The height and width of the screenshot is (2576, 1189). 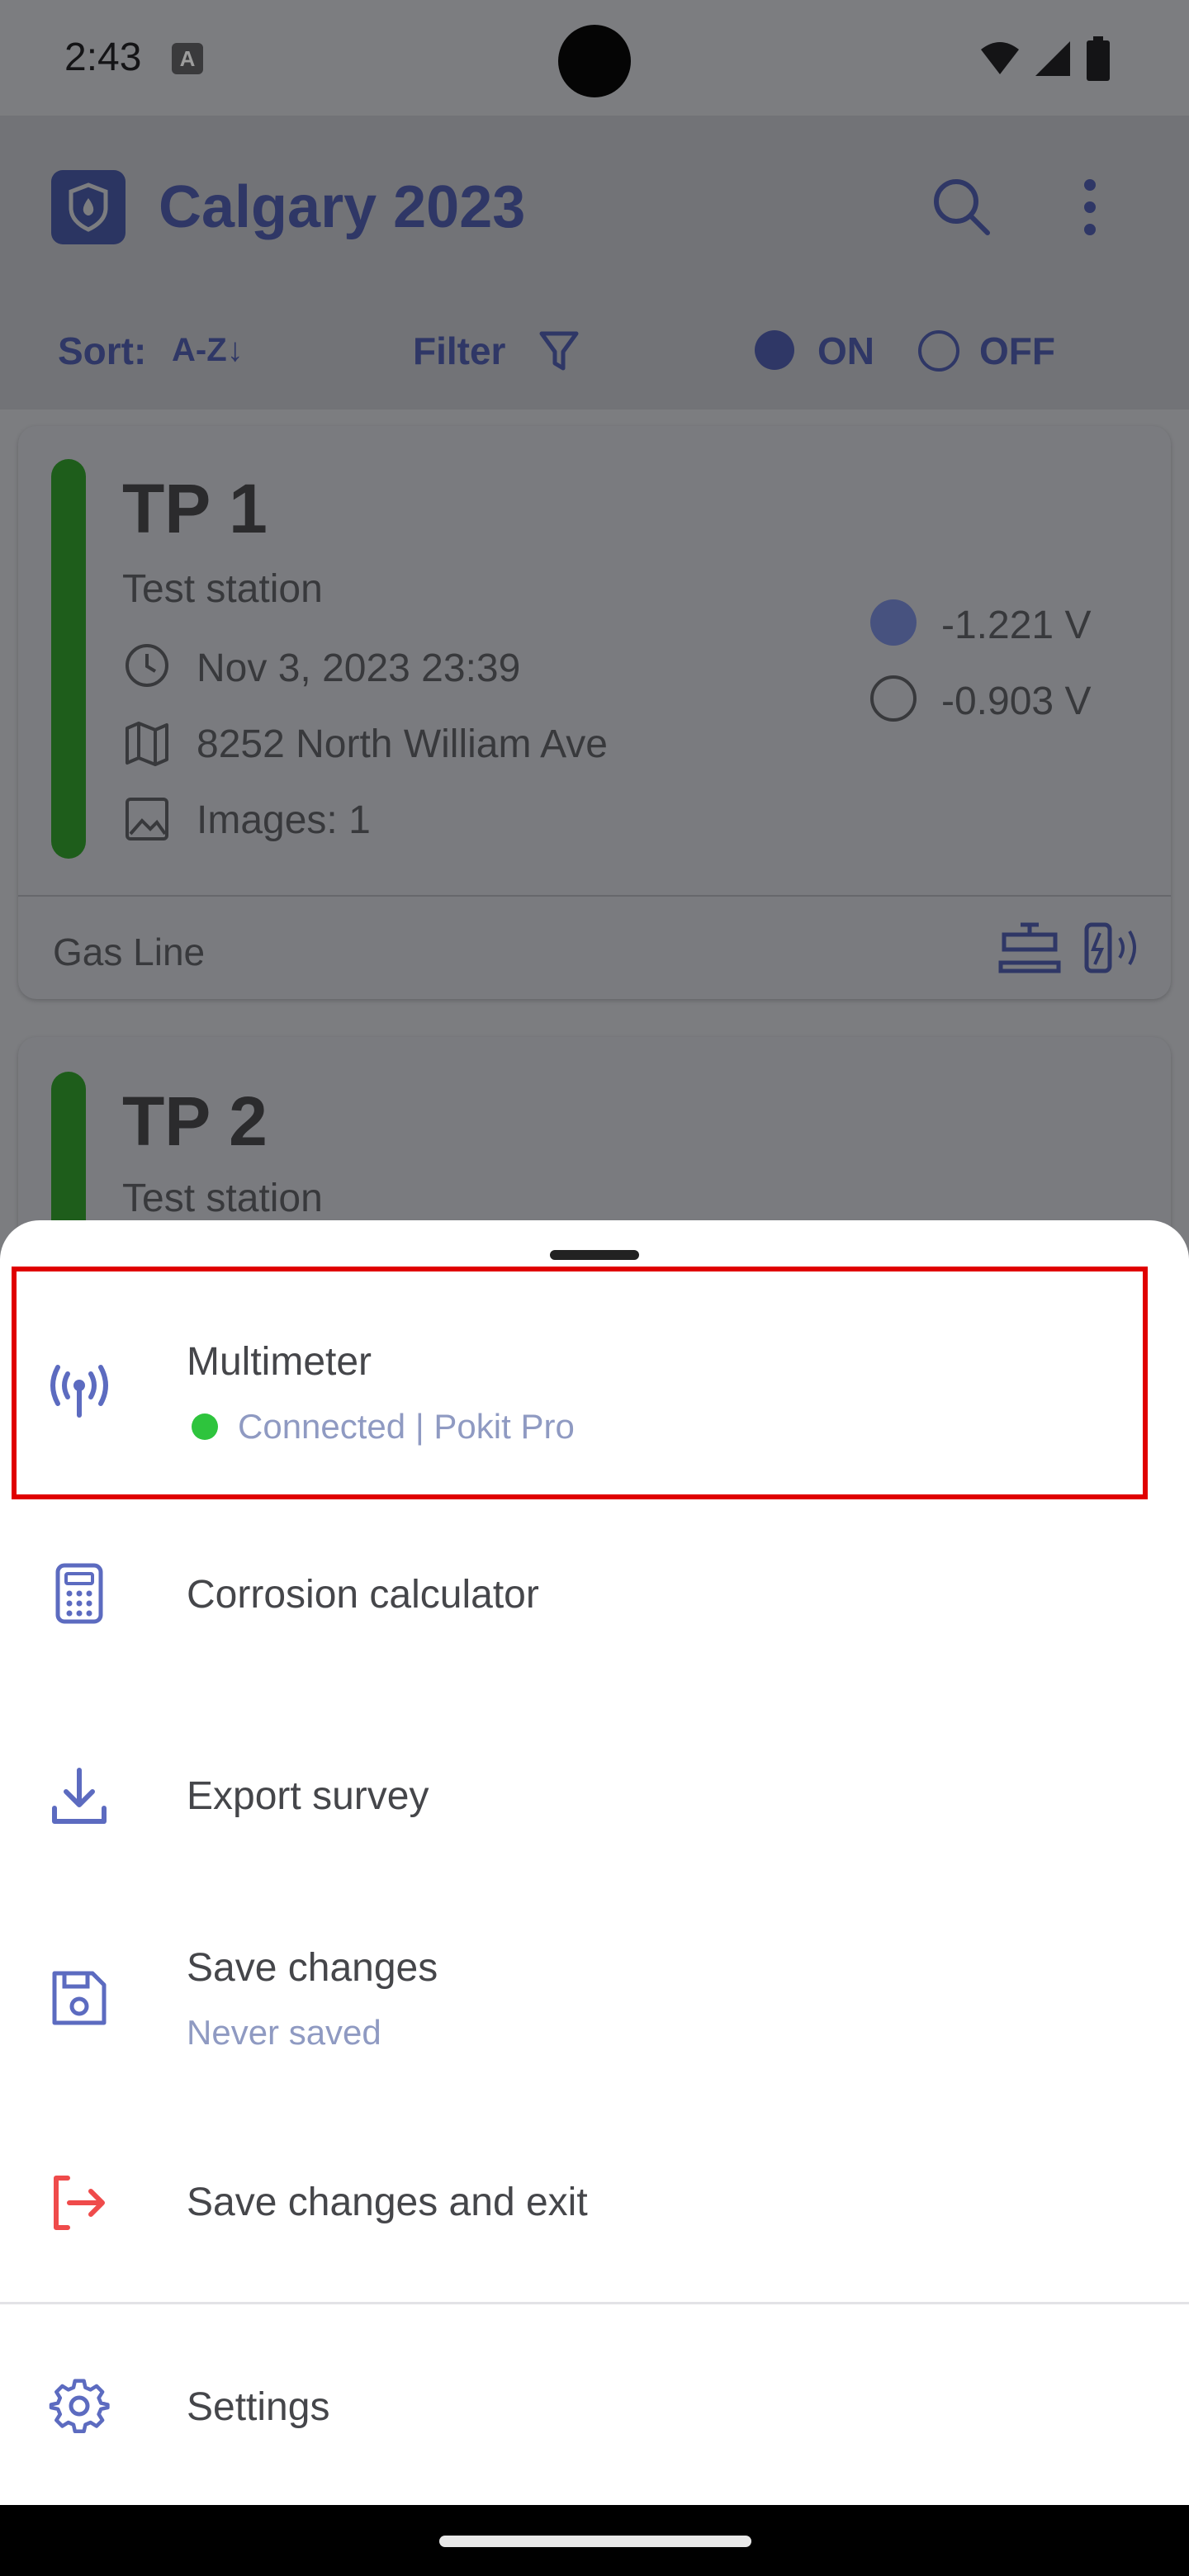 What do you see at coordinates (68, 659) in the screenshot?
I see `status-bar-indicator` at bounding box center [68, 659].